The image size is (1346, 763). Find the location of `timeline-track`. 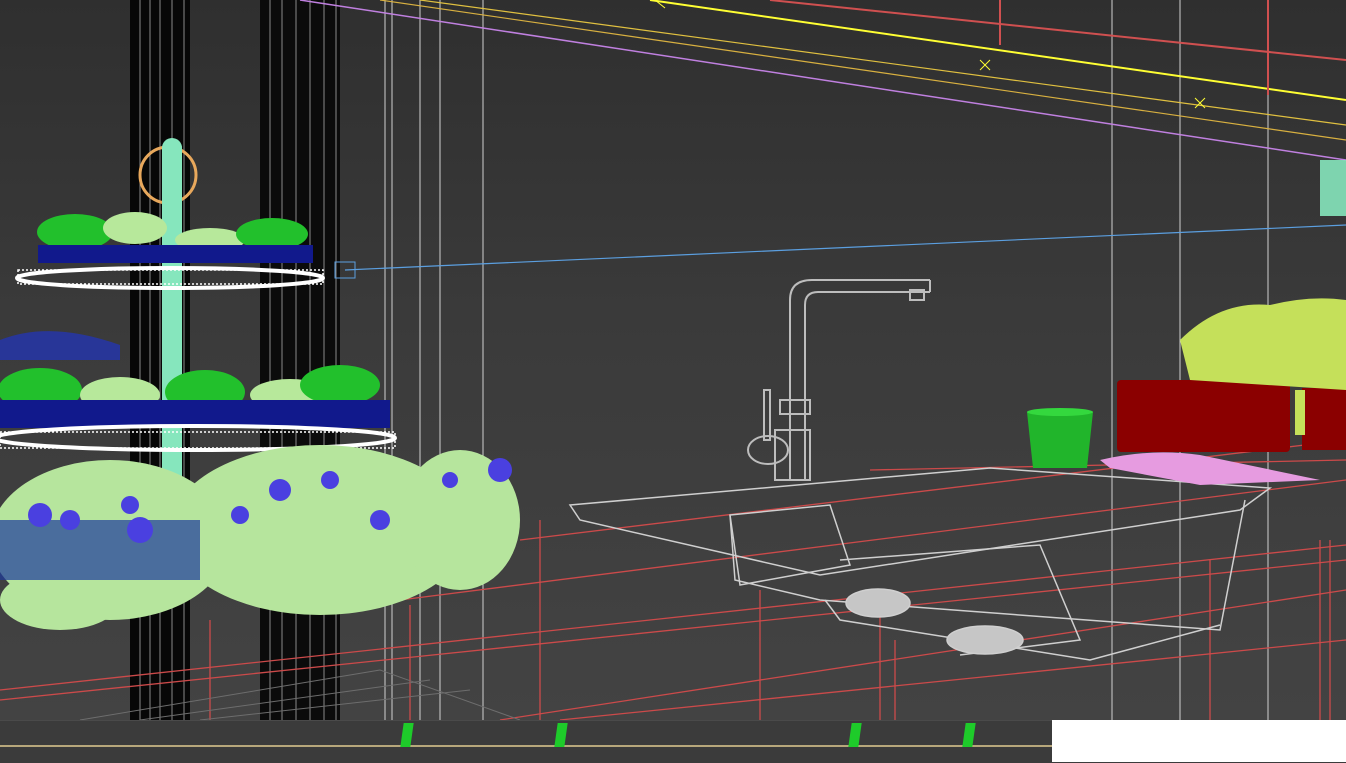

timeline-track is located at coordinates (526, 746).